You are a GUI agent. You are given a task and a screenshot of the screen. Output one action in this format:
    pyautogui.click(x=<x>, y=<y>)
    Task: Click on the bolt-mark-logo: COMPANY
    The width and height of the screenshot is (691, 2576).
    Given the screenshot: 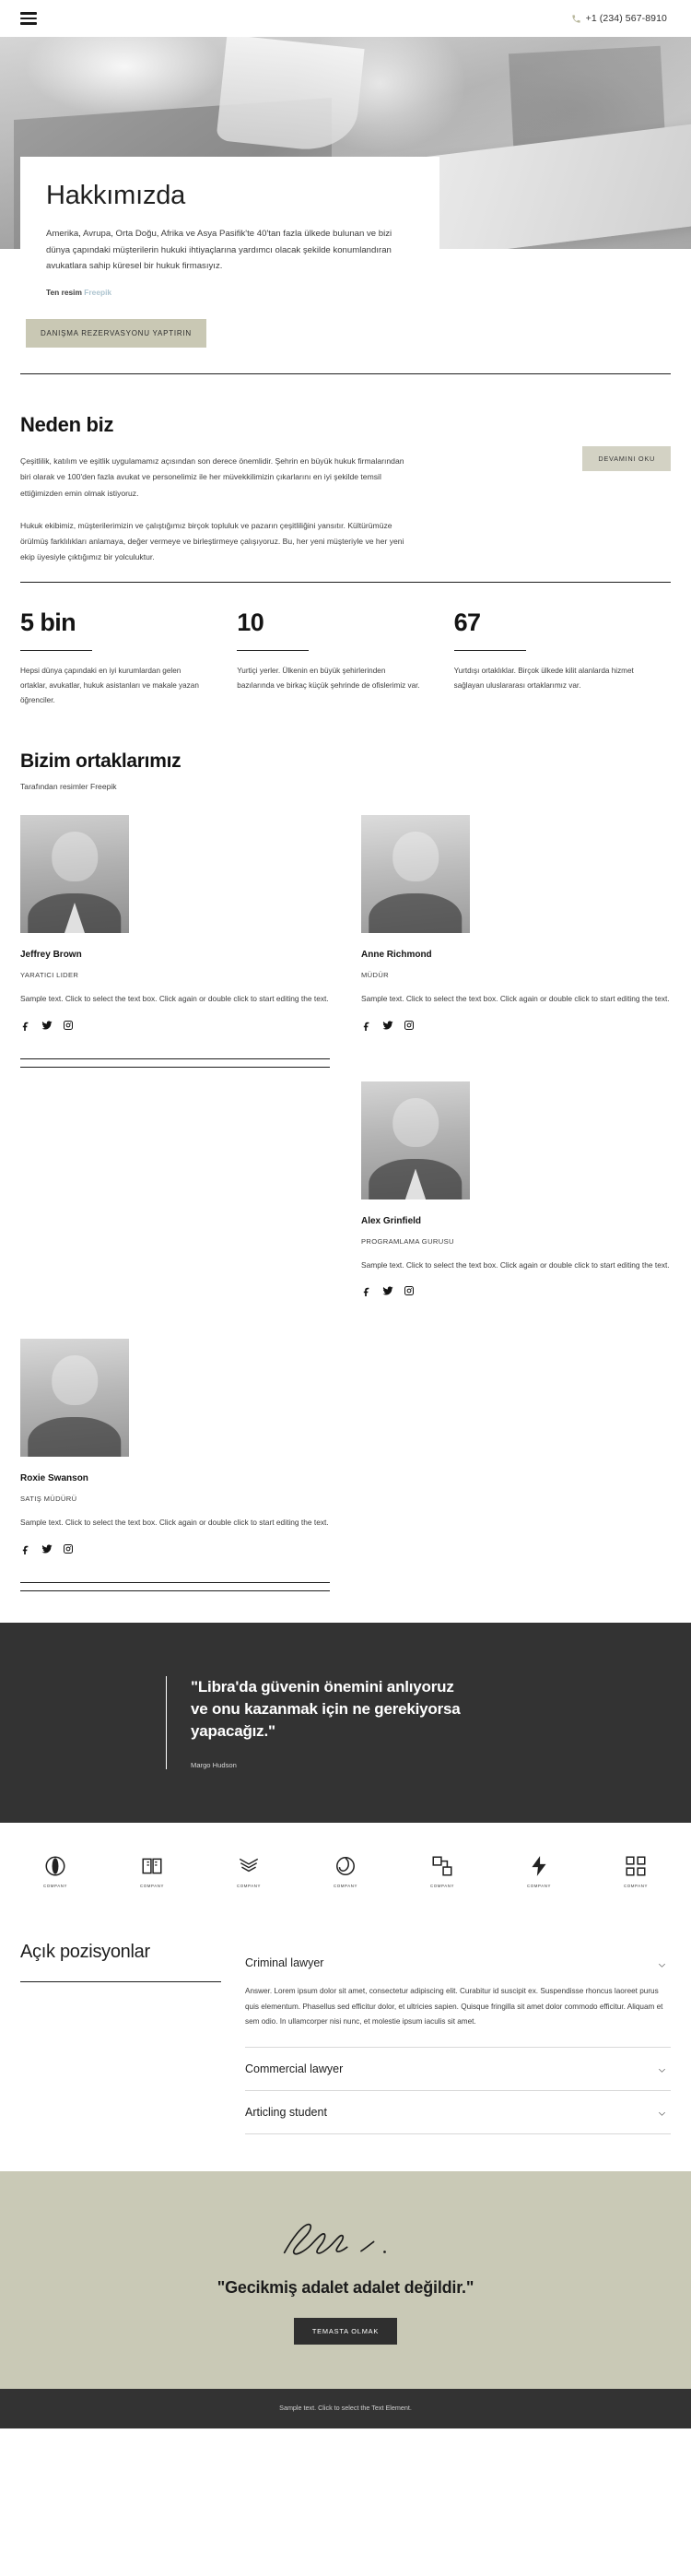 What is the action you would take?
    pyautogui.click(x=538, y=1871)
    